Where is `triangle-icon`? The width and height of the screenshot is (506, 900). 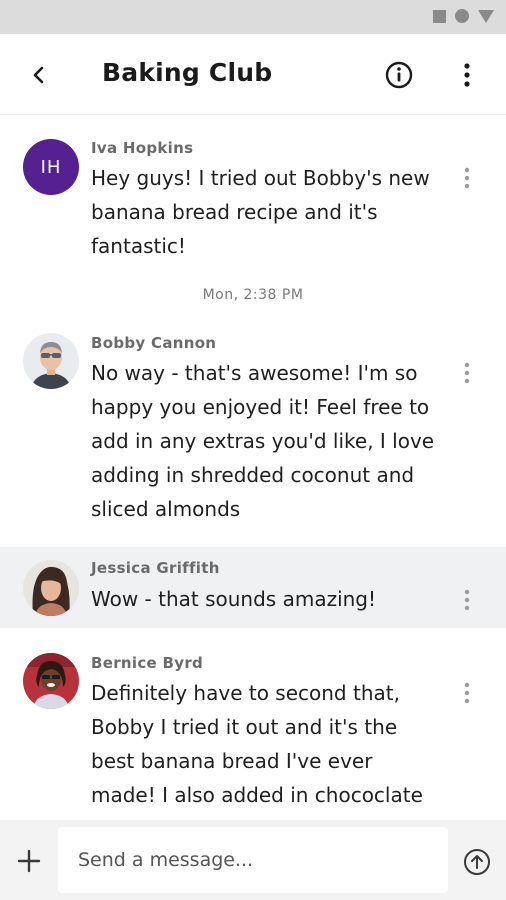
triangle-icon is located at coordinates (486, 16).